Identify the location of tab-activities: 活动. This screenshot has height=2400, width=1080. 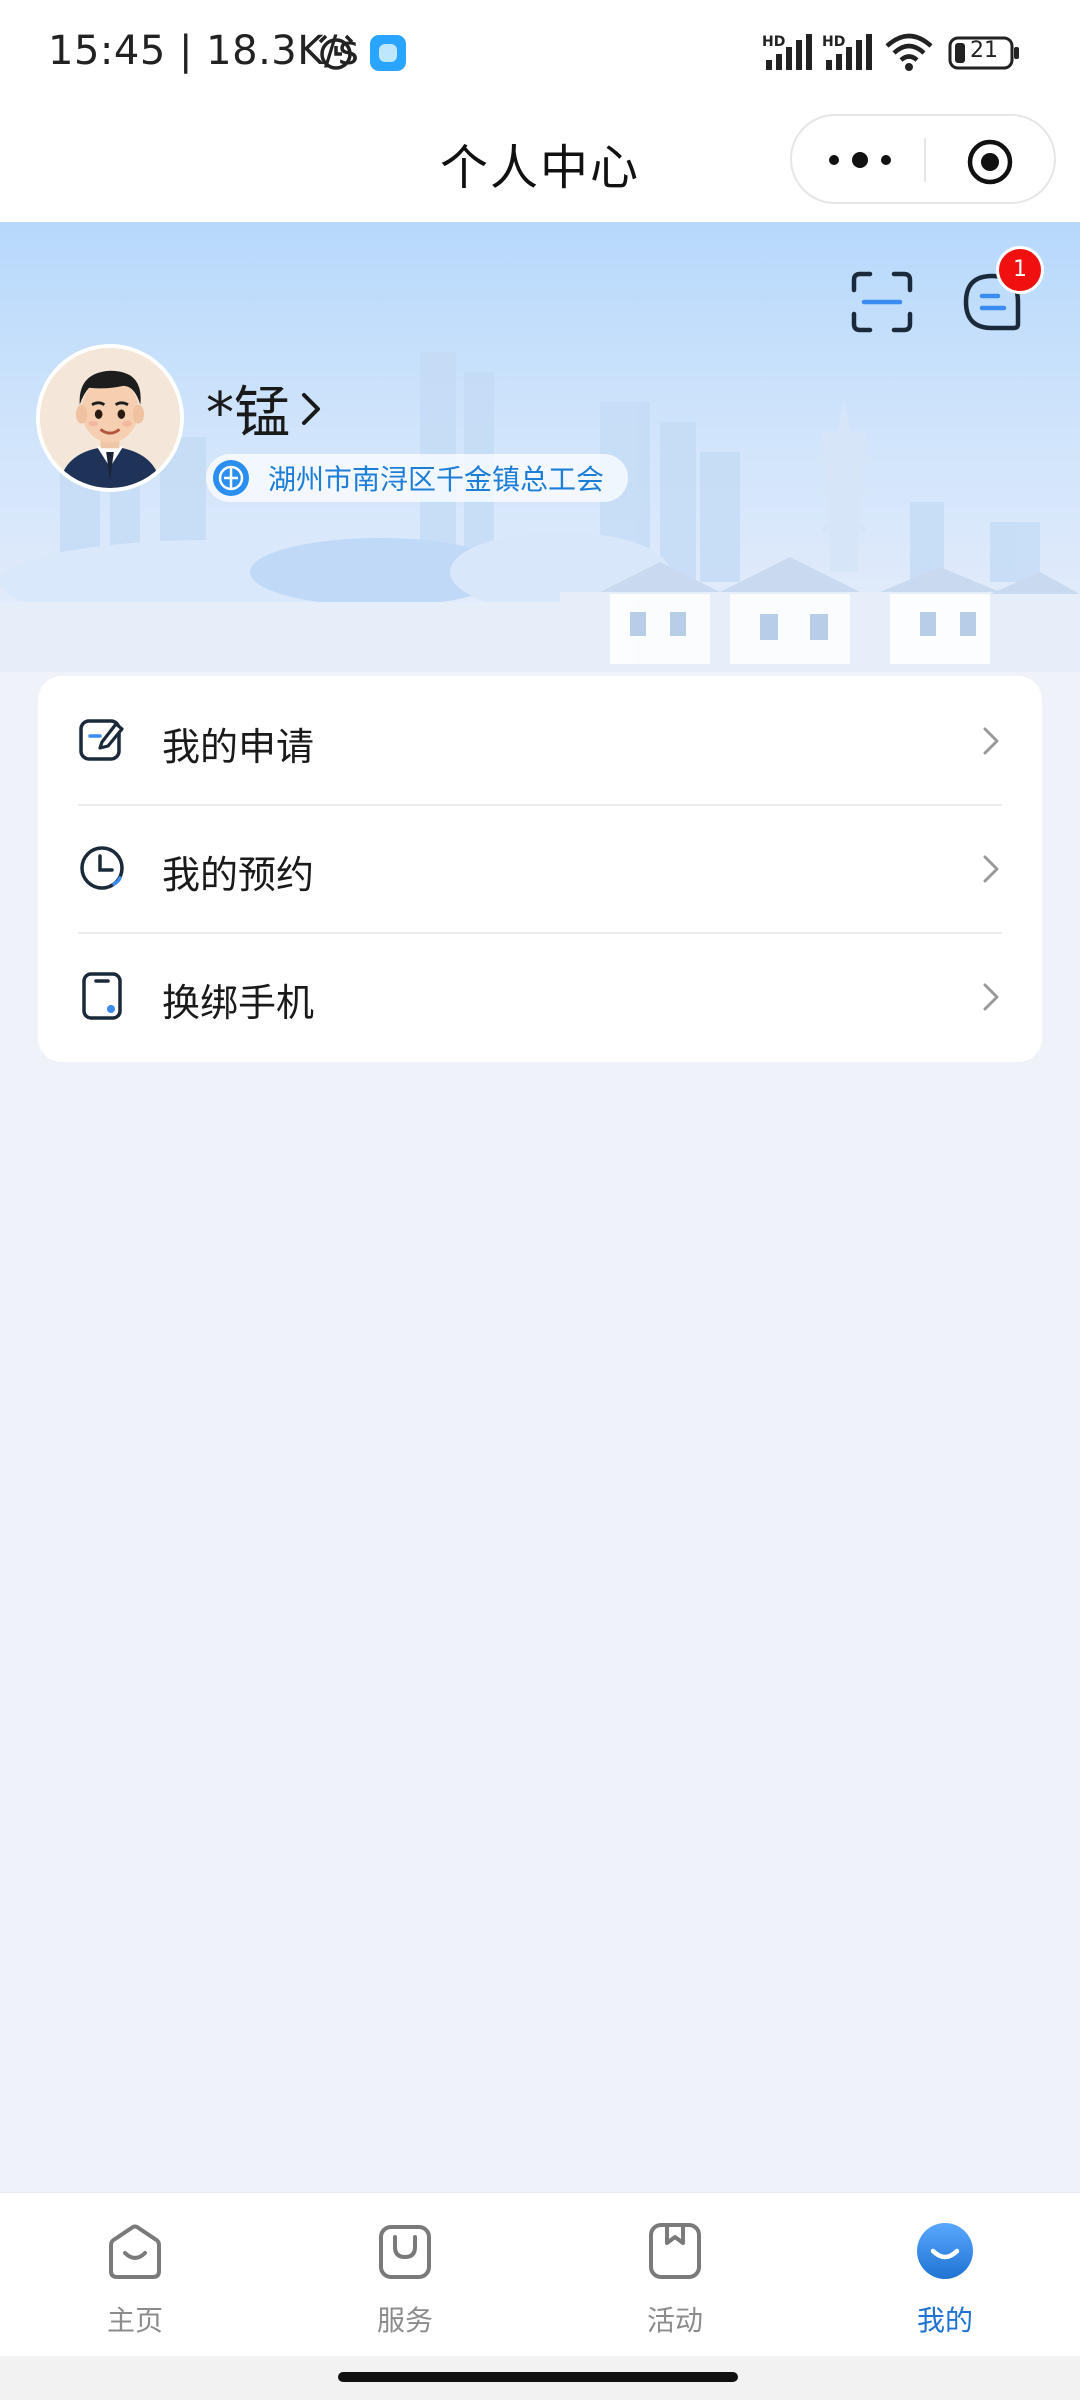
(675, 2275).